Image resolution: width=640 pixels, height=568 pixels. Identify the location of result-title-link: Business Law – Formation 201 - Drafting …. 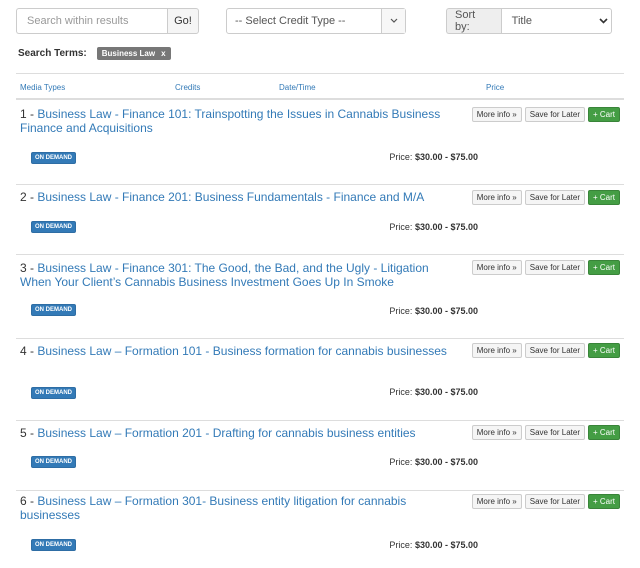
(226, 433).